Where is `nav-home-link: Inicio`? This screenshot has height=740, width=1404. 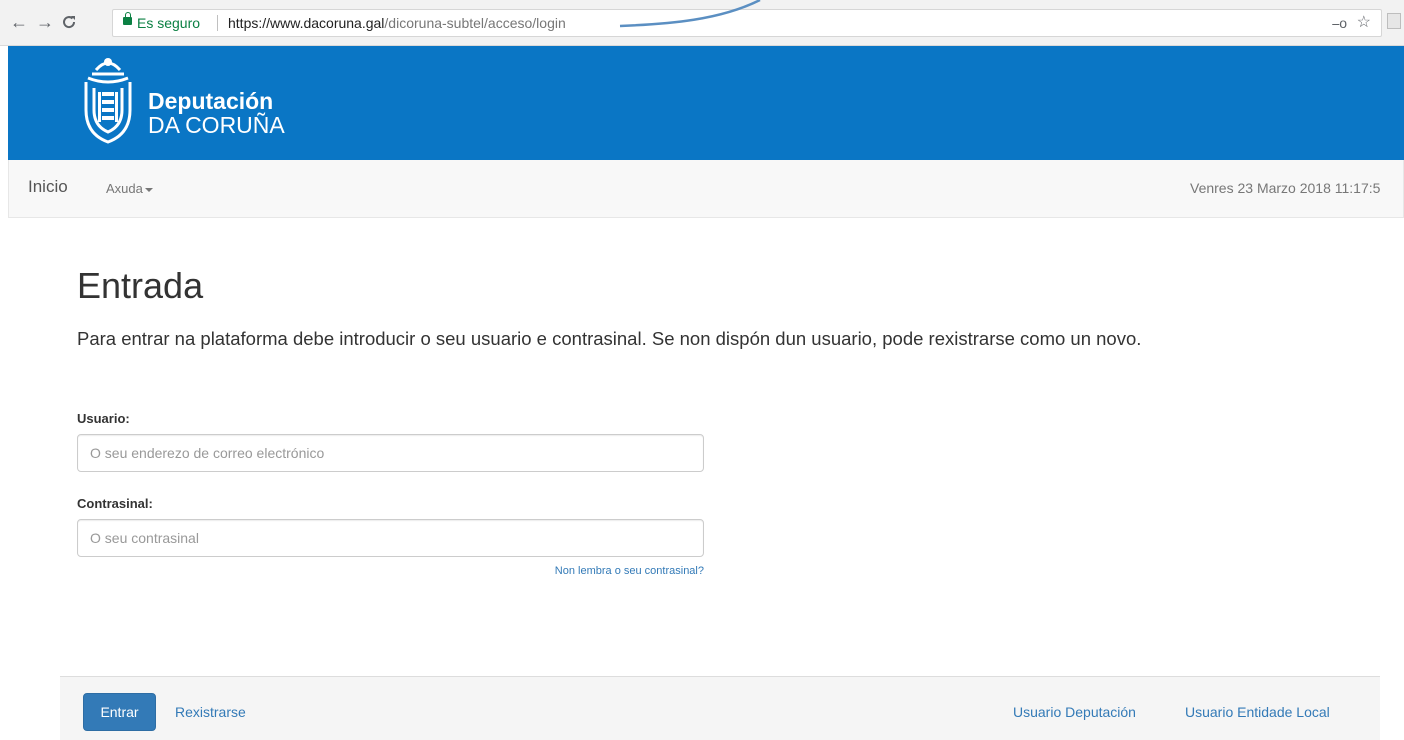 nav-home-link: Inicio is located at coordinates (48, 187).